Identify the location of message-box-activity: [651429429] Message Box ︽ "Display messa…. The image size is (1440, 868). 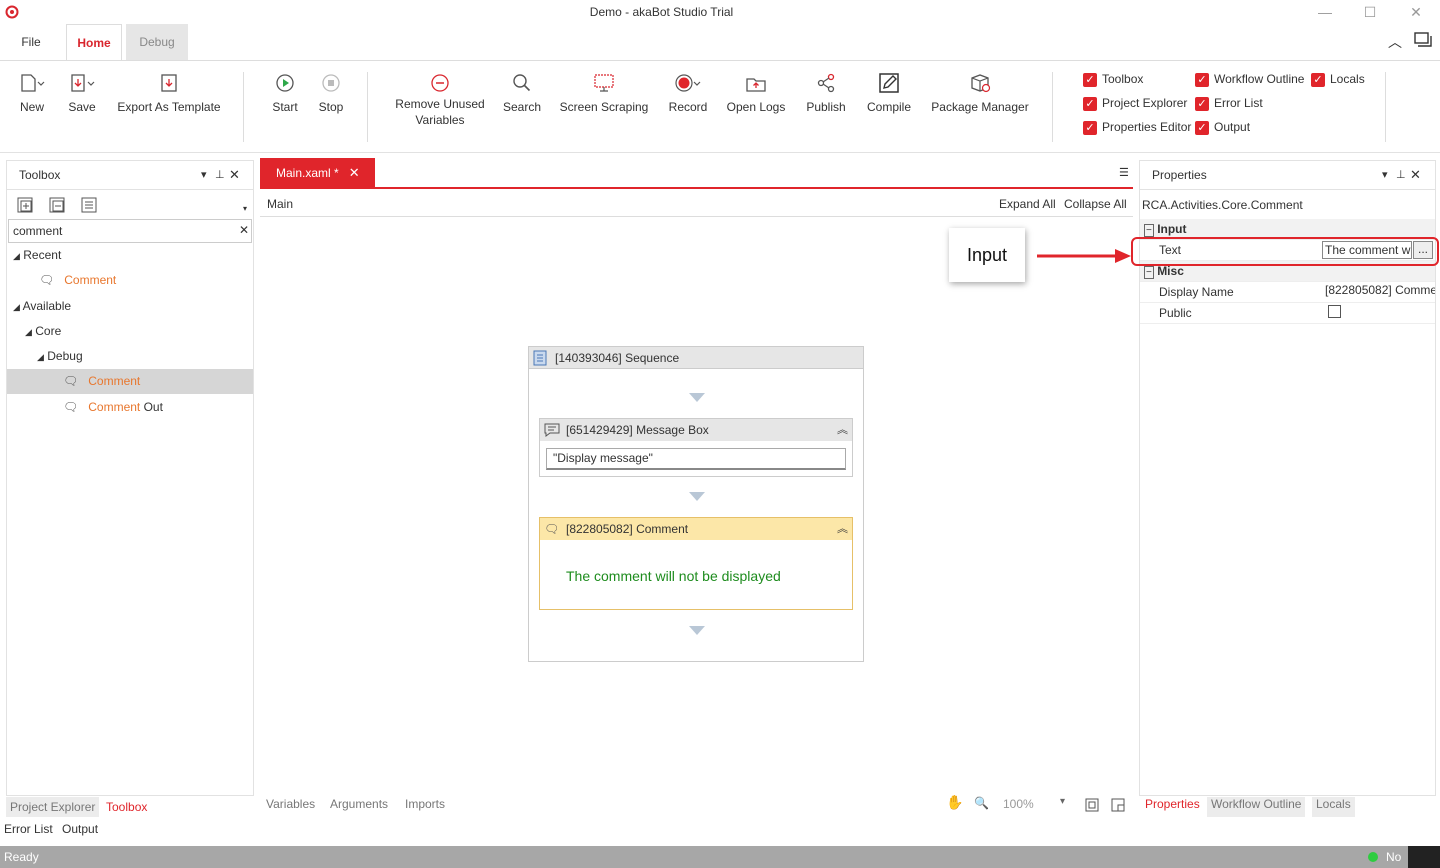
(696, 447).